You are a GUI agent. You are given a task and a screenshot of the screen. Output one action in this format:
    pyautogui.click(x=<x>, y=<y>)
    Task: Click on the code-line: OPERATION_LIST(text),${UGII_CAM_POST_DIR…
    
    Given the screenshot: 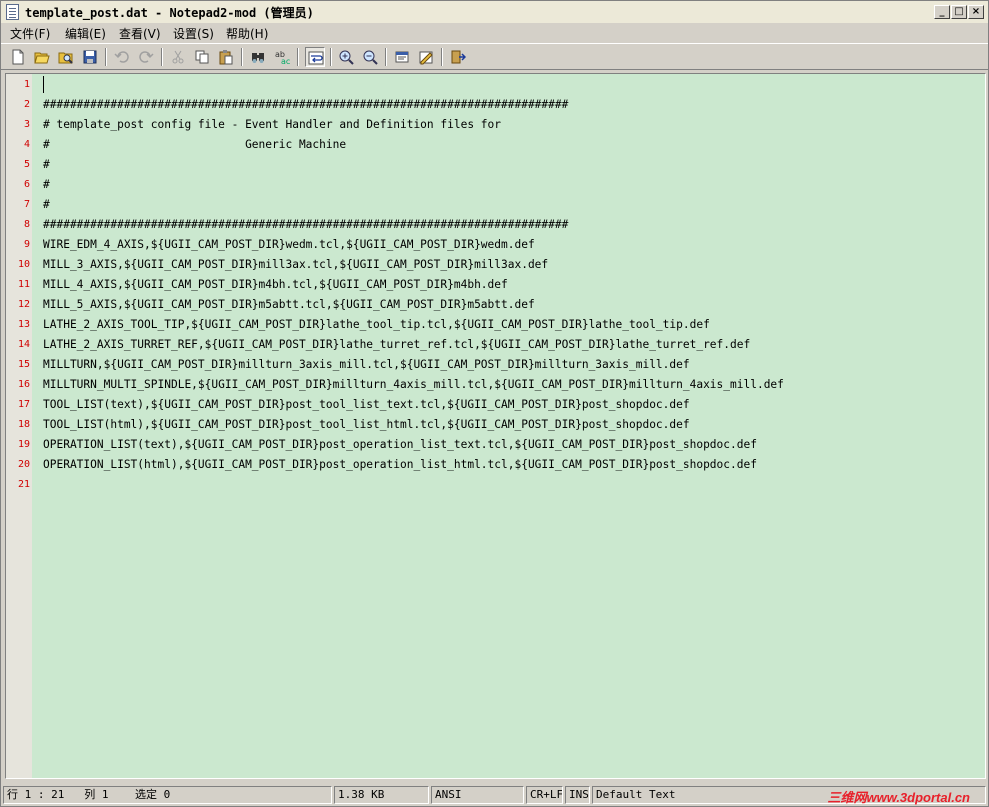 What is the action you would take?
    pyautogui.click(x=400, y=444)
    